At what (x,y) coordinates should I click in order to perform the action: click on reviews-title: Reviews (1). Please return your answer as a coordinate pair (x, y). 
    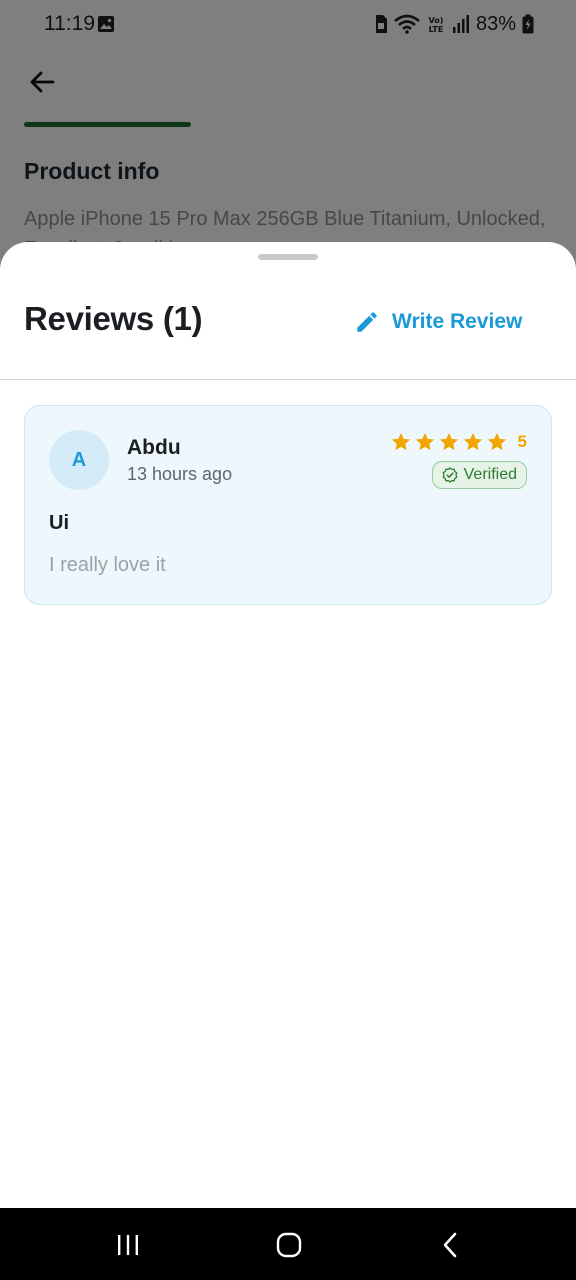
    Looking at the image, I should click on (113, 318).